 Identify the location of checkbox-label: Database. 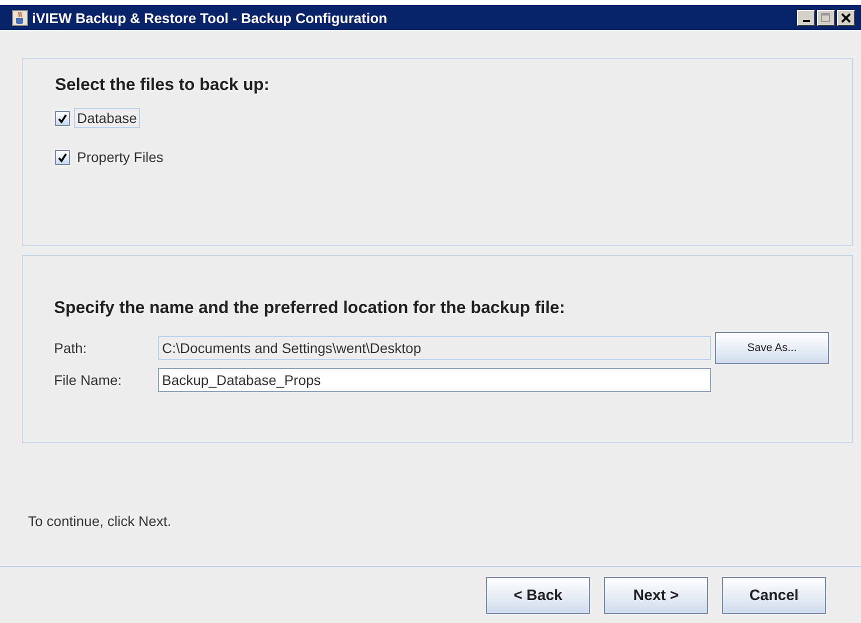
(107, 118).